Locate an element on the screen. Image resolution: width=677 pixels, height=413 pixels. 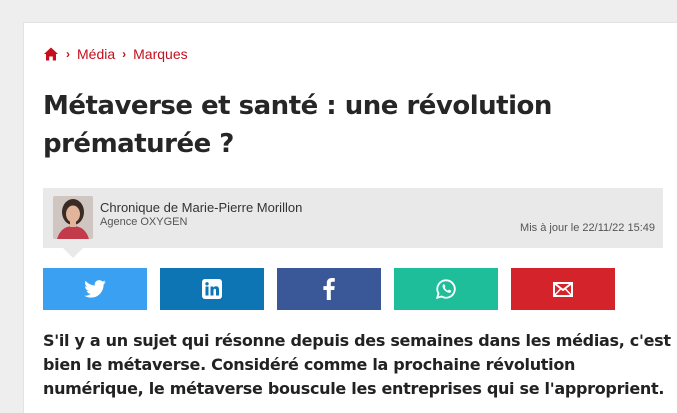
linkedin-icon is located at coordinates (212, 289).